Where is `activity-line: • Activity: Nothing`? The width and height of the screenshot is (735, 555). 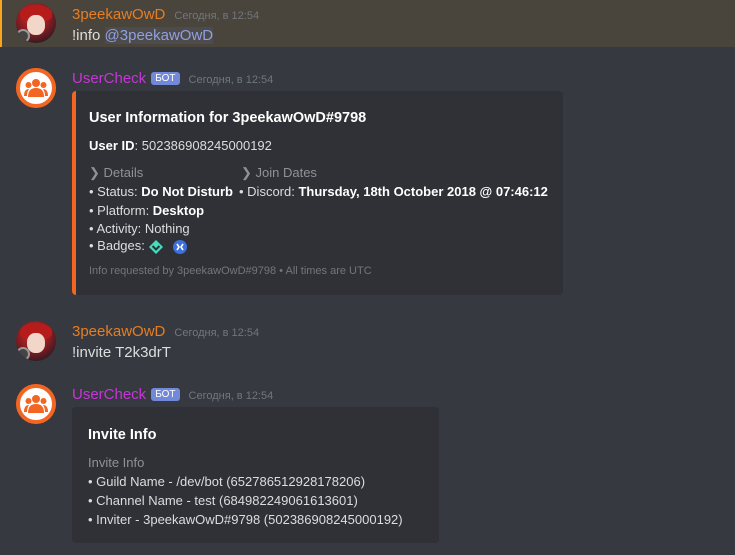 activity-line: • Activity: Nothing is located at coordinates (139, 228).